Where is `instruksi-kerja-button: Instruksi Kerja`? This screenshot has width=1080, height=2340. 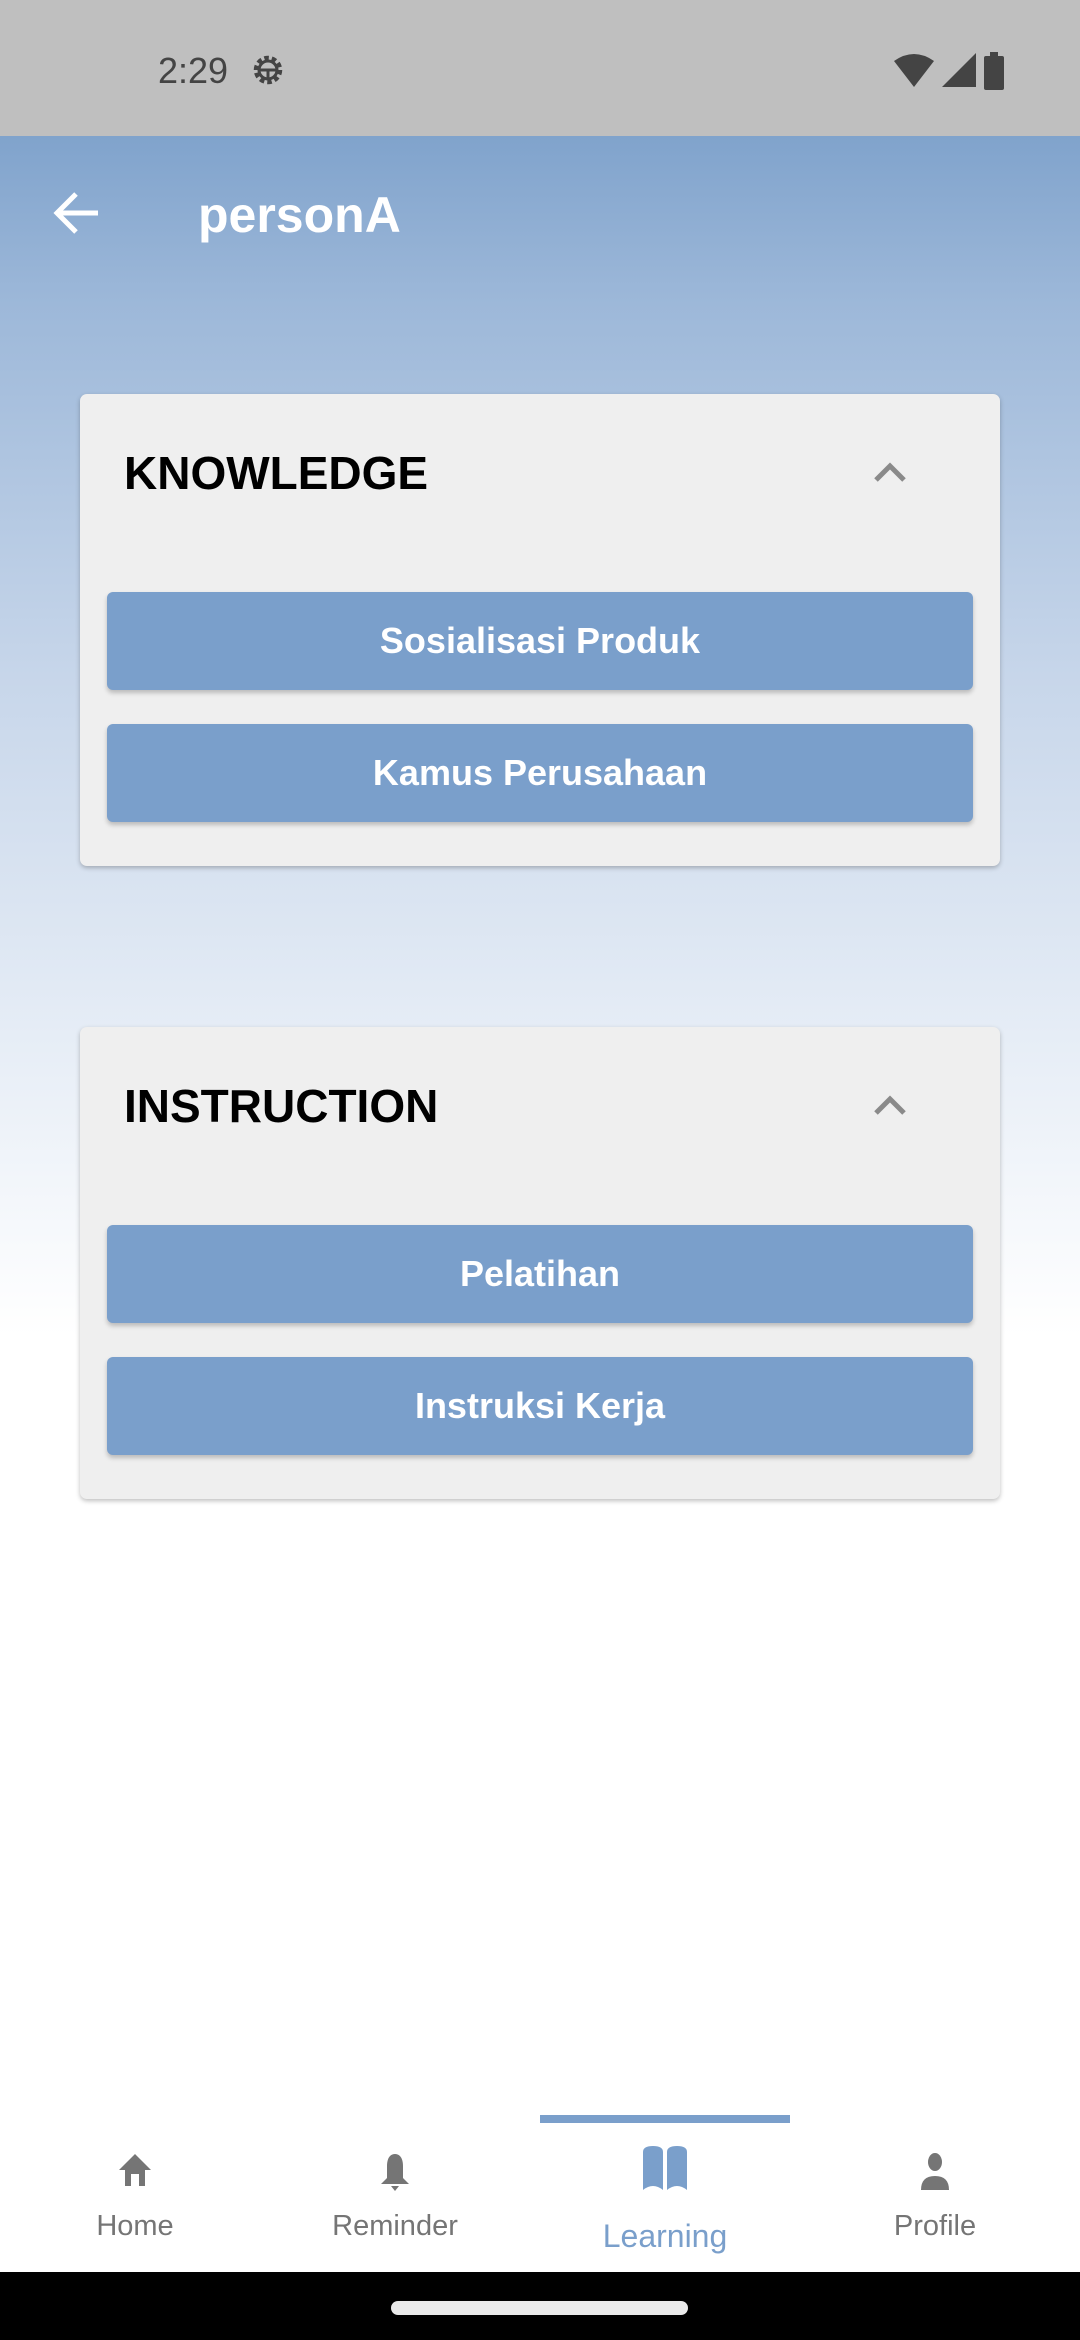
instruksi-kerja-button: Instruksi Kerja is located at coordinates (540, 1406).